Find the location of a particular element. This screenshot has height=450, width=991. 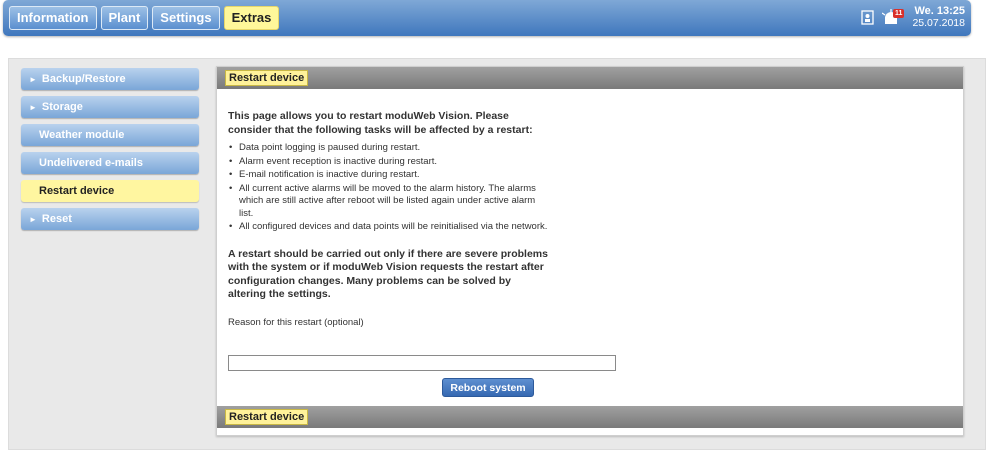

user-icon is located at coordinates (867, 17).